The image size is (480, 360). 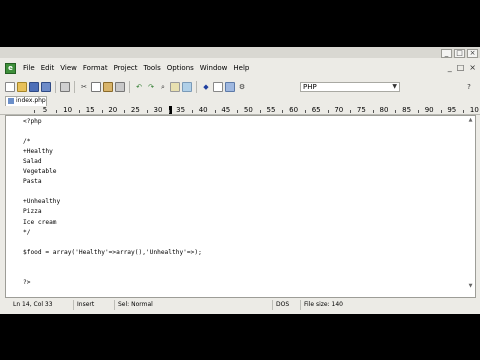 I want to click on new-file-icon, so click(x=10, y=87).